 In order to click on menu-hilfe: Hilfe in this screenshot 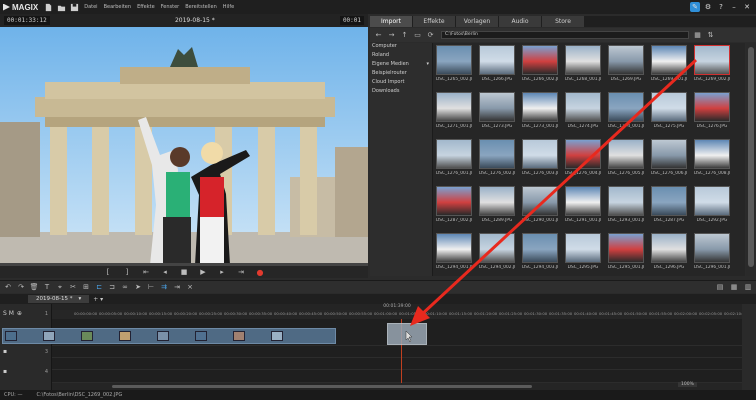, I will do `click(228, 7)`.